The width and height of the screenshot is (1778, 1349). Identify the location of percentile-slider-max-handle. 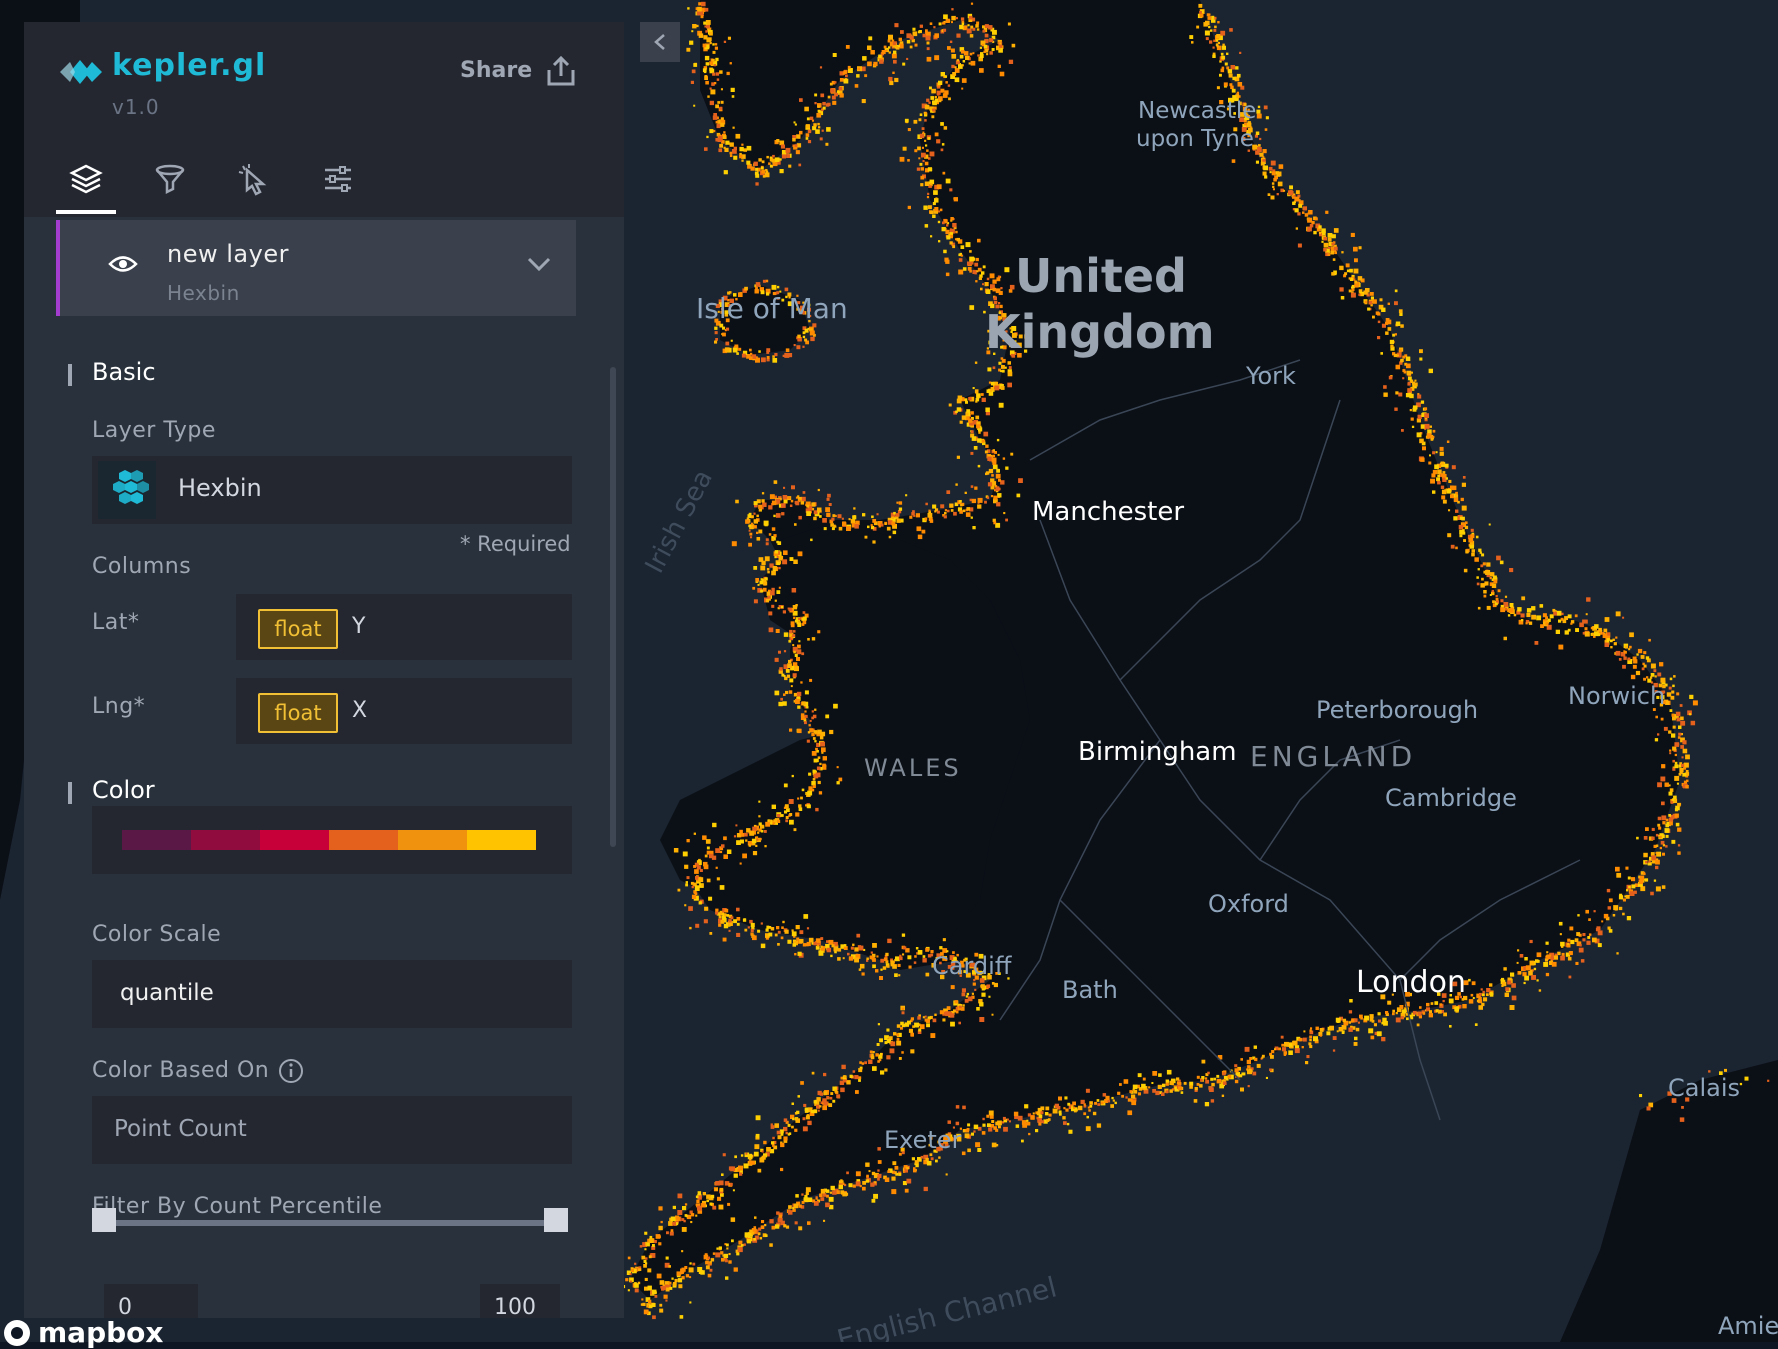
(556, 1220).